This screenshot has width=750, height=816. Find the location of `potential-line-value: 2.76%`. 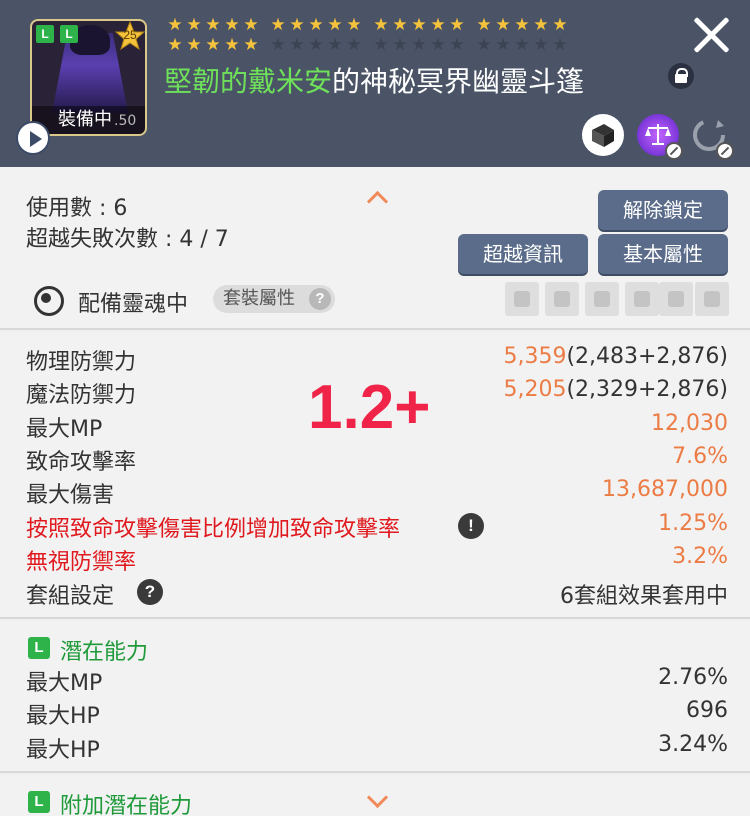

potential-line-value: 2.76% is located at coordinates (693, 677).